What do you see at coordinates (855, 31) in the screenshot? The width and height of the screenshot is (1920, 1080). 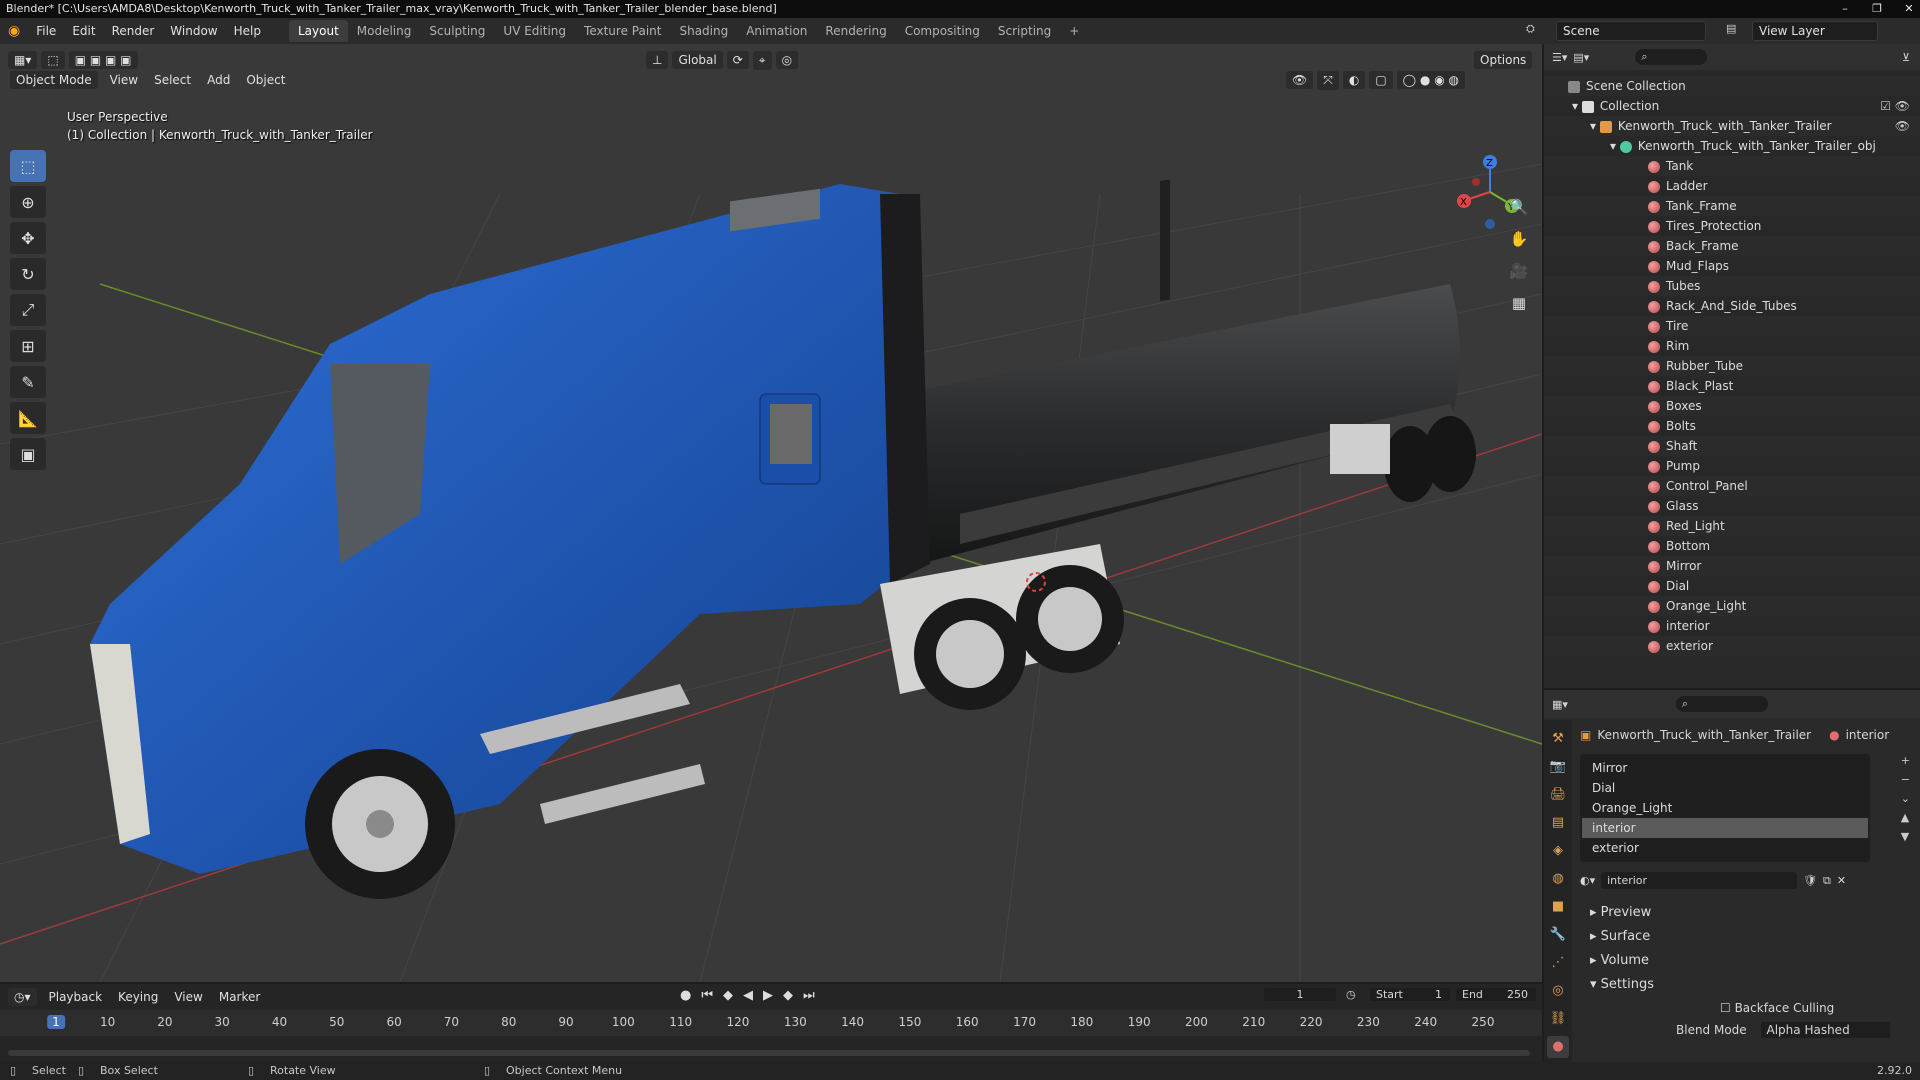 I see `tab-rendering: Rendering` at bounding box center [855, 31].